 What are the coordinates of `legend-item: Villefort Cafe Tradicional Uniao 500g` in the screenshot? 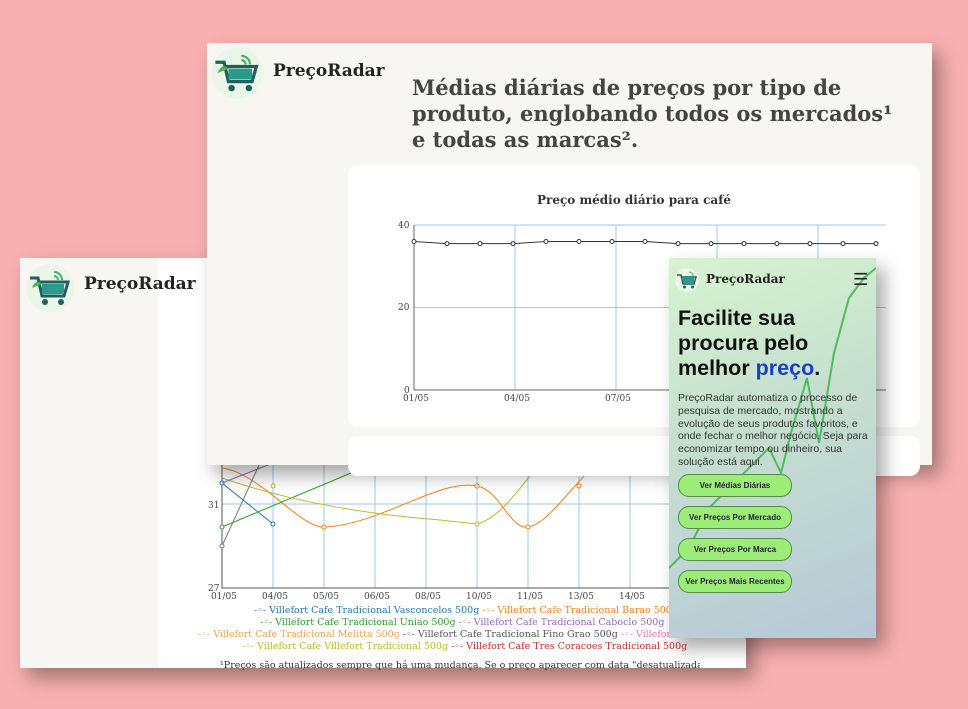 It's located at (365, 622).